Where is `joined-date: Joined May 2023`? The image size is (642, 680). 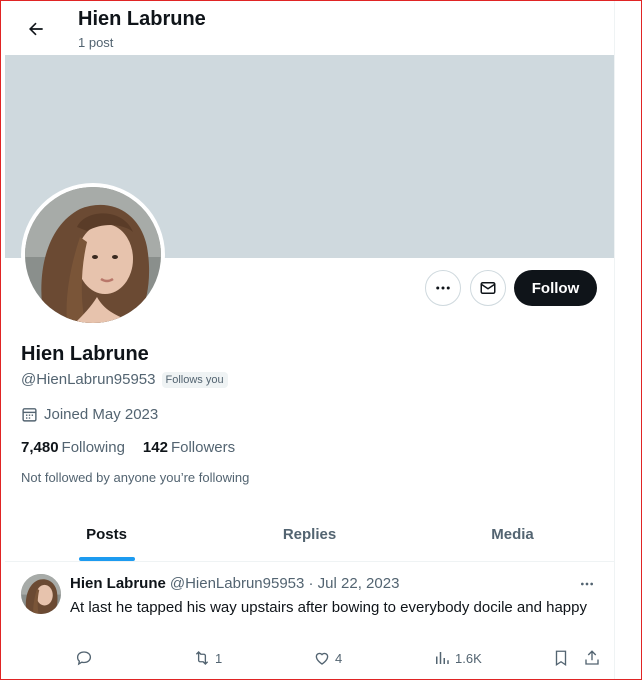 joined-date: Joined May 2023 is located at coordinates (89, 414).